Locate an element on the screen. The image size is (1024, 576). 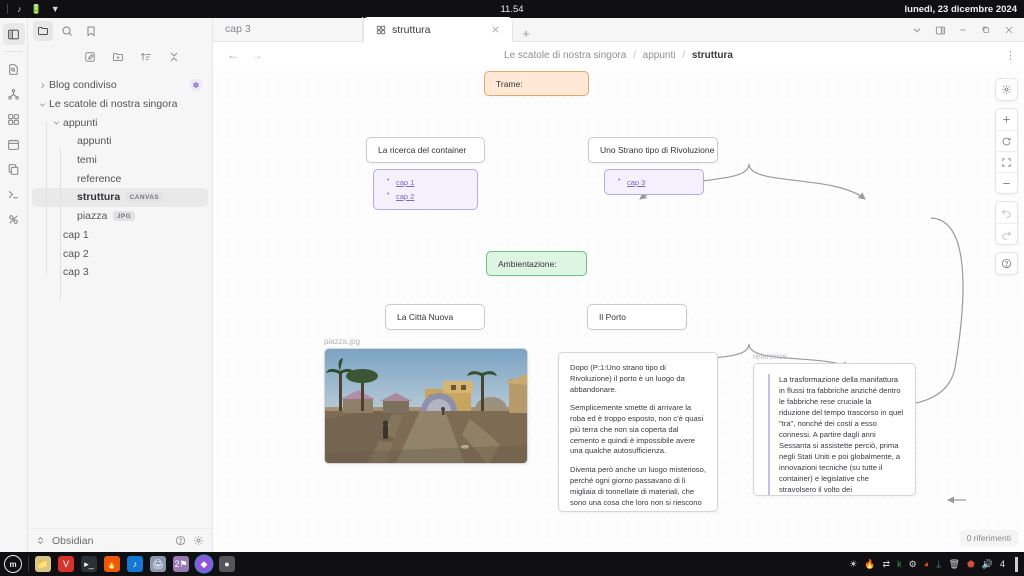
settings-tray-icon: ⚙ is located at coordinates (913, 564).